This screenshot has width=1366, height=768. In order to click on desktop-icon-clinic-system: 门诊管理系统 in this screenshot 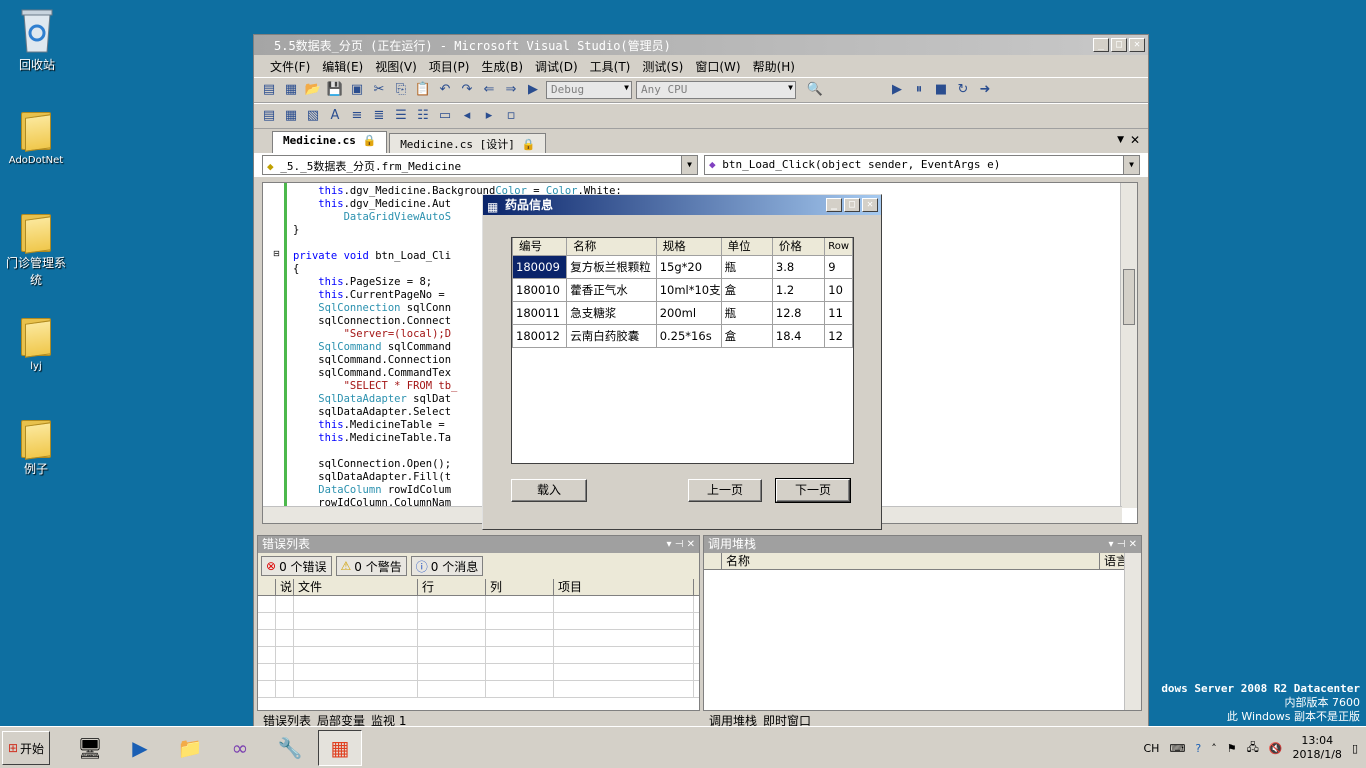, I will do `click(36, 250)`.